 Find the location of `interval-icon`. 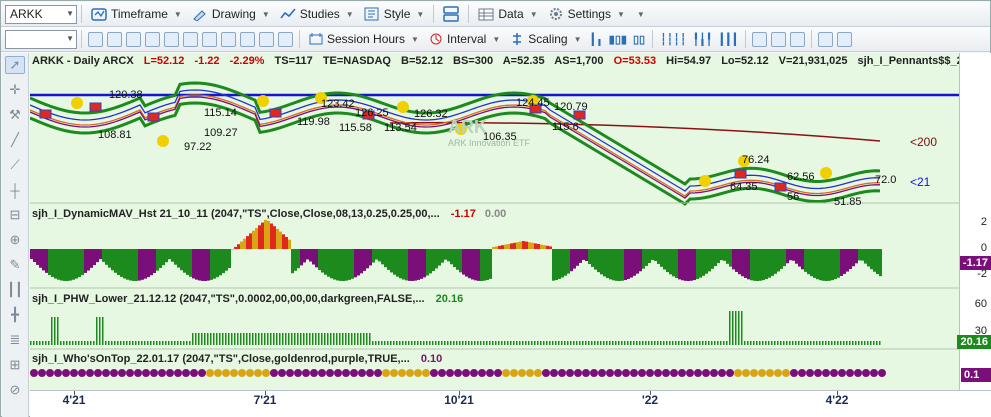

interval-icon is located at coordinates (436, 39).